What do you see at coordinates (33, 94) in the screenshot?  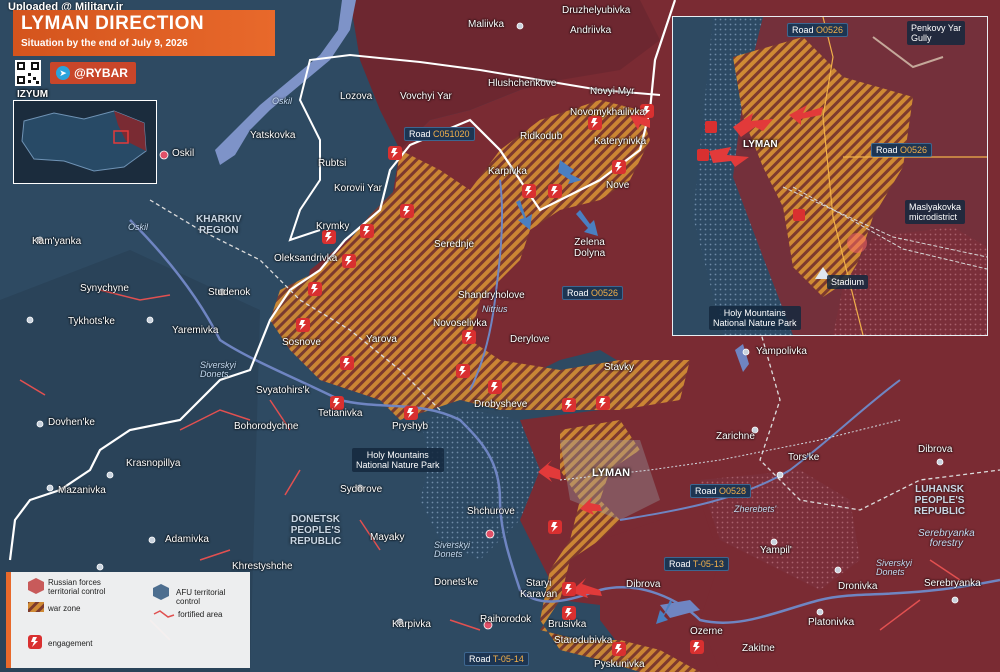 I see `overview-label-izyum: IZYUM` at bounding box center [33, 94].